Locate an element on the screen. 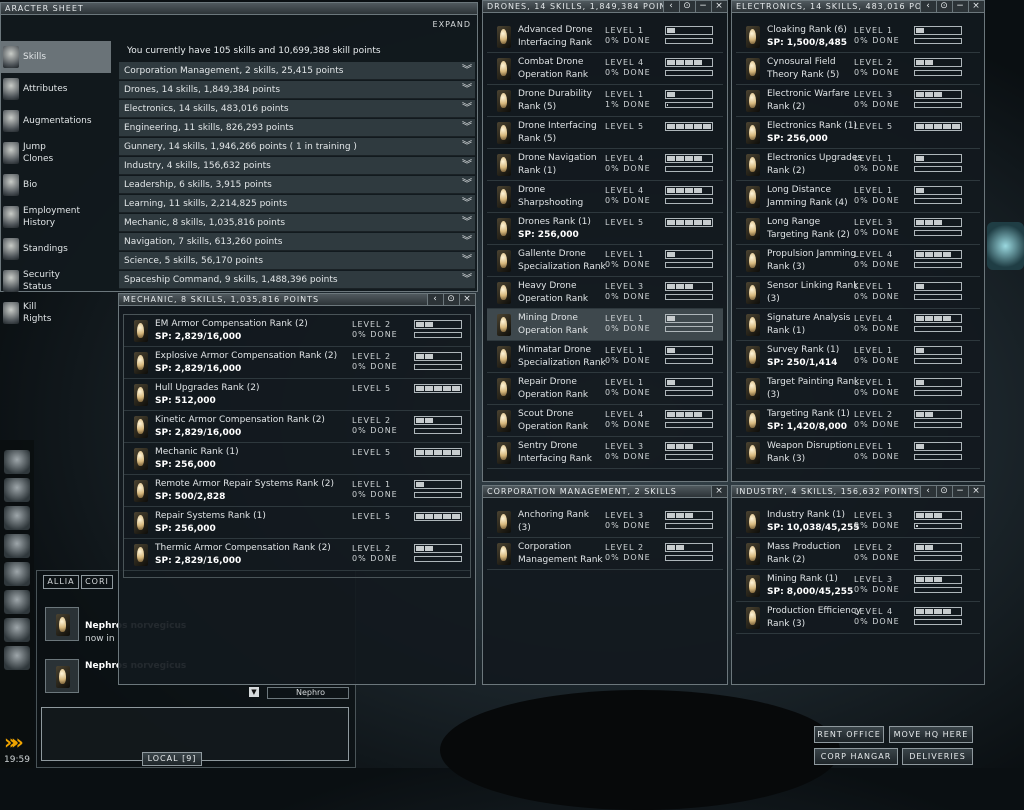  character-sheet-titlebar: ARACTER SHEET is located at coordinates (239, 9).